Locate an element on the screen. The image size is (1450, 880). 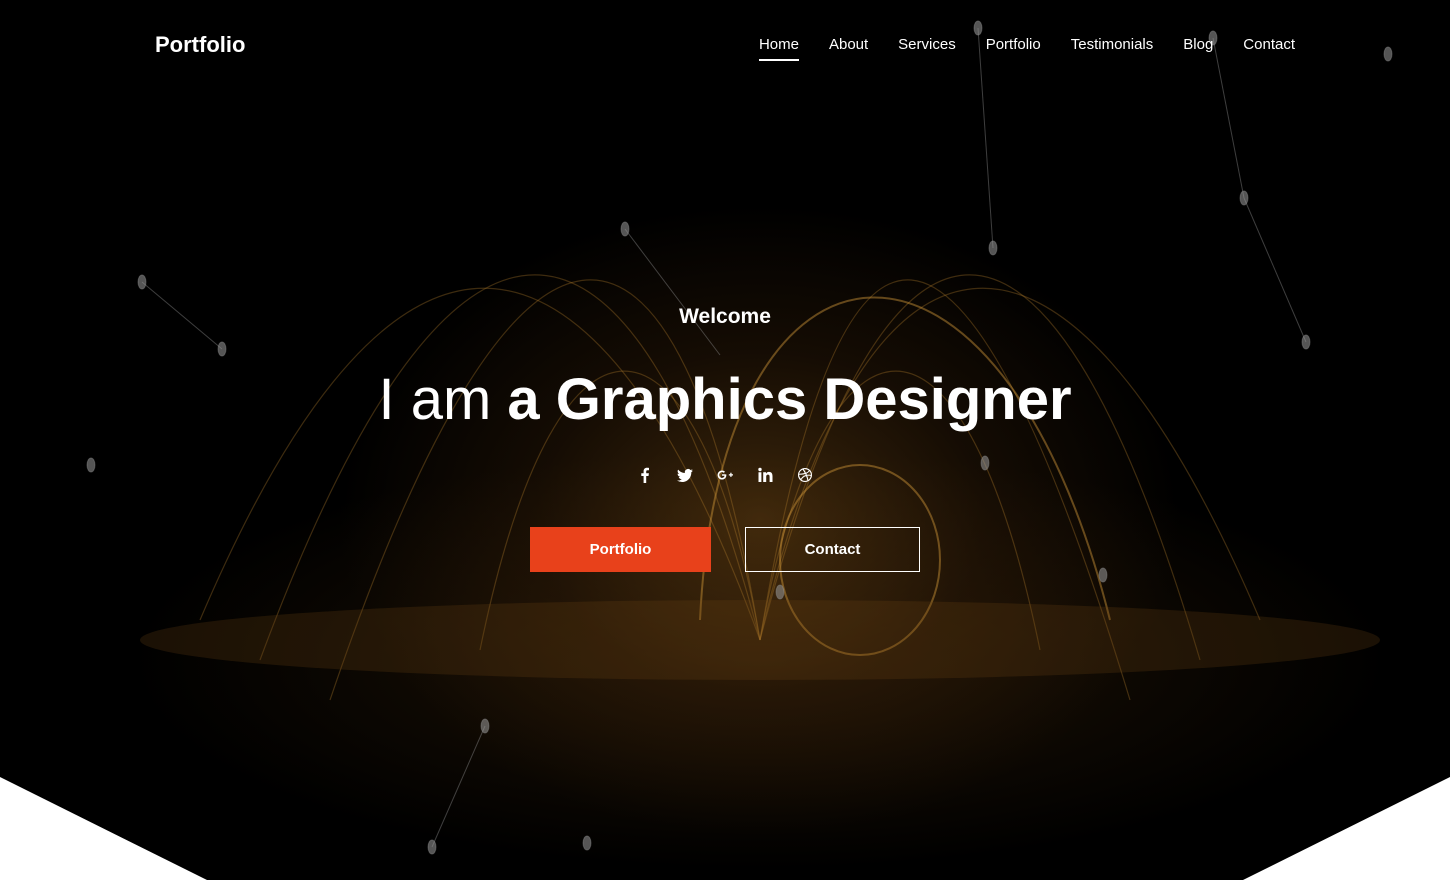
nav-item-home: Home is located at coordinates (778, 48).